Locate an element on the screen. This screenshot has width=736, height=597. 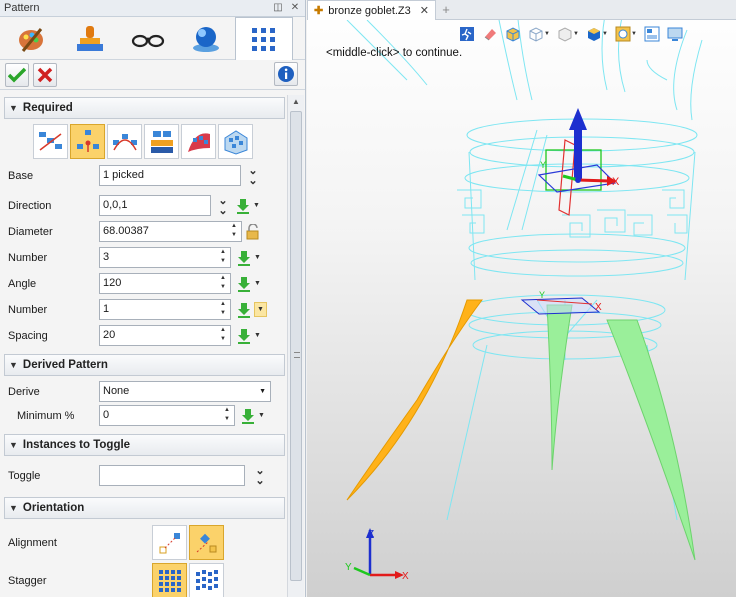
linear-pattern-icon is located at coordinates (50, 141).